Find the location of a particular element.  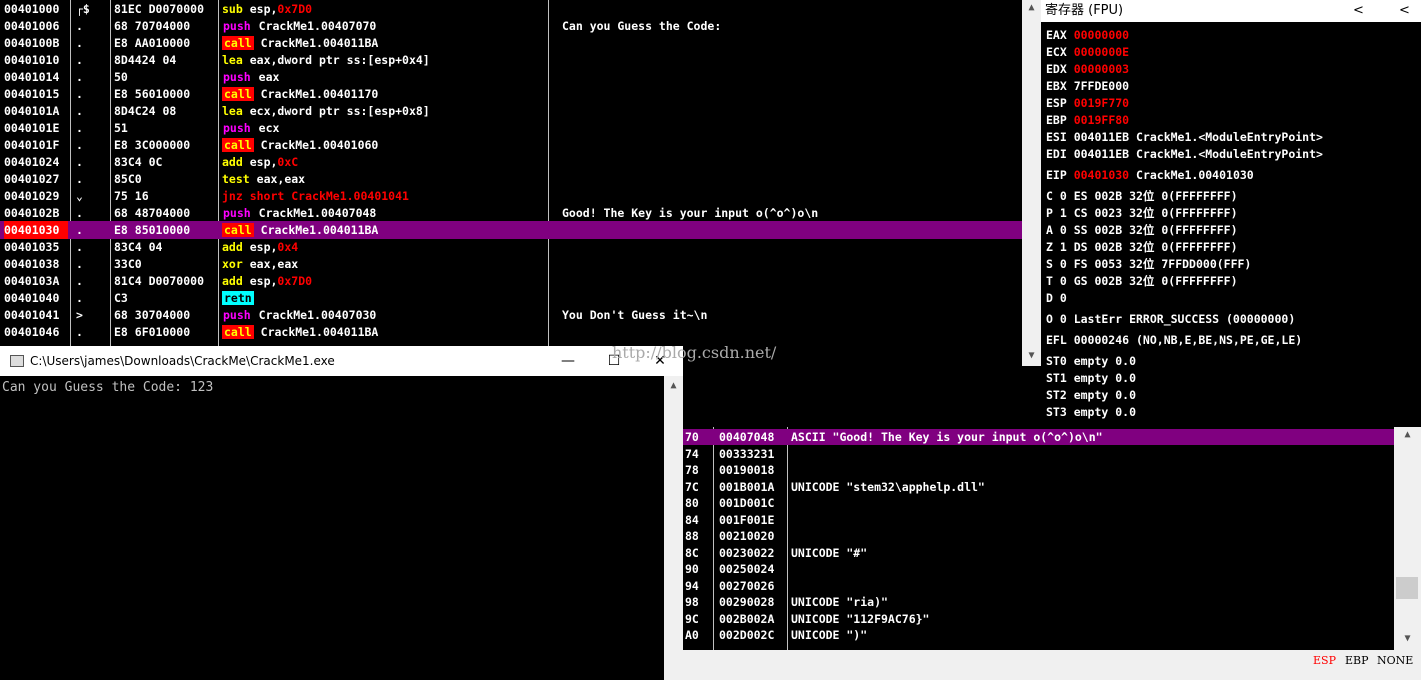

register-label: ECX is located at coordinates (1060, 52).